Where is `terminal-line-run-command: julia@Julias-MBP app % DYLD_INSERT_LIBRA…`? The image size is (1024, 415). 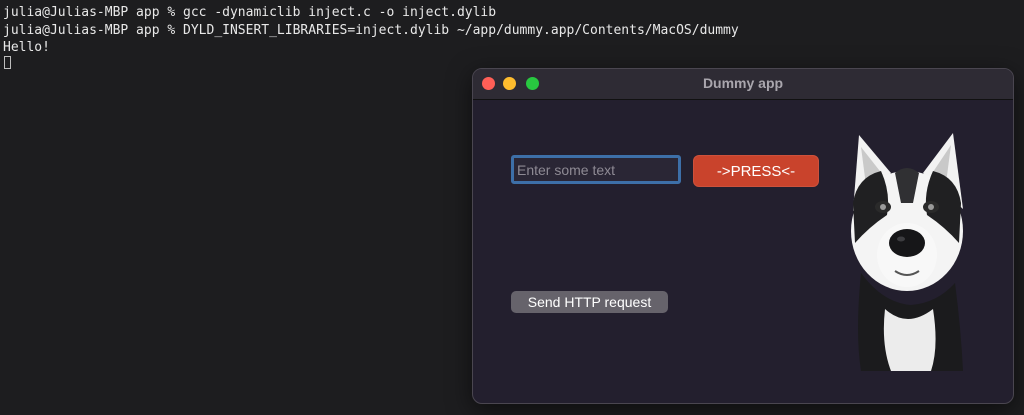
terminal-line-run-command: julia@Julias-MBP app % DYLD_INSERT_LIBRA… is located at coordinates (371, 30).